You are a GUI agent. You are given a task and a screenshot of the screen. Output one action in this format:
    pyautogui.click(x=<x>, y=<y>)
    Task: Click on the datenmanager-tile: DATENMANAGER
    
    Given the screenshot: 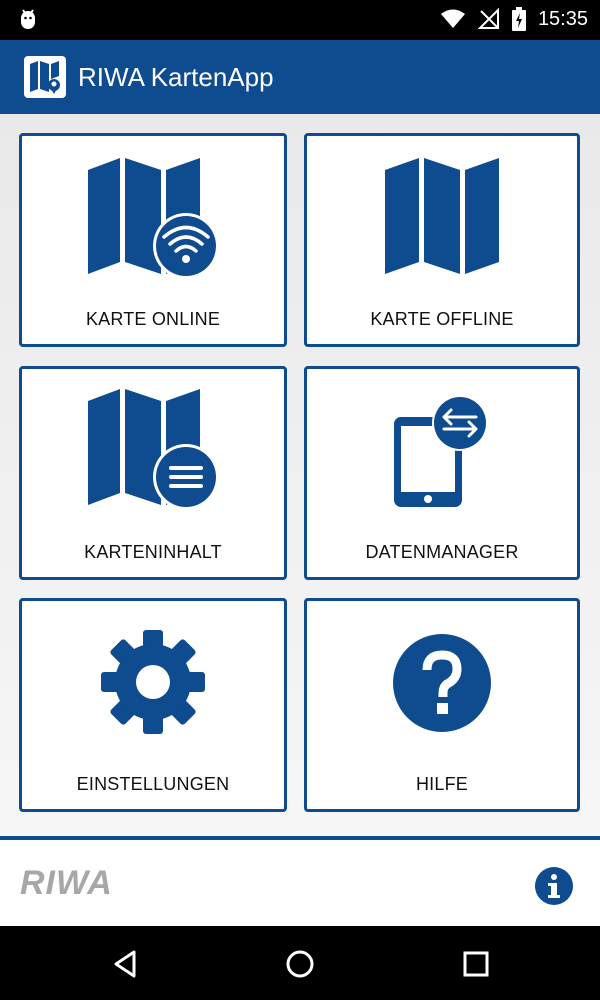 What is the action you would take?
    pyautogui.click(x=442, y=473)
    